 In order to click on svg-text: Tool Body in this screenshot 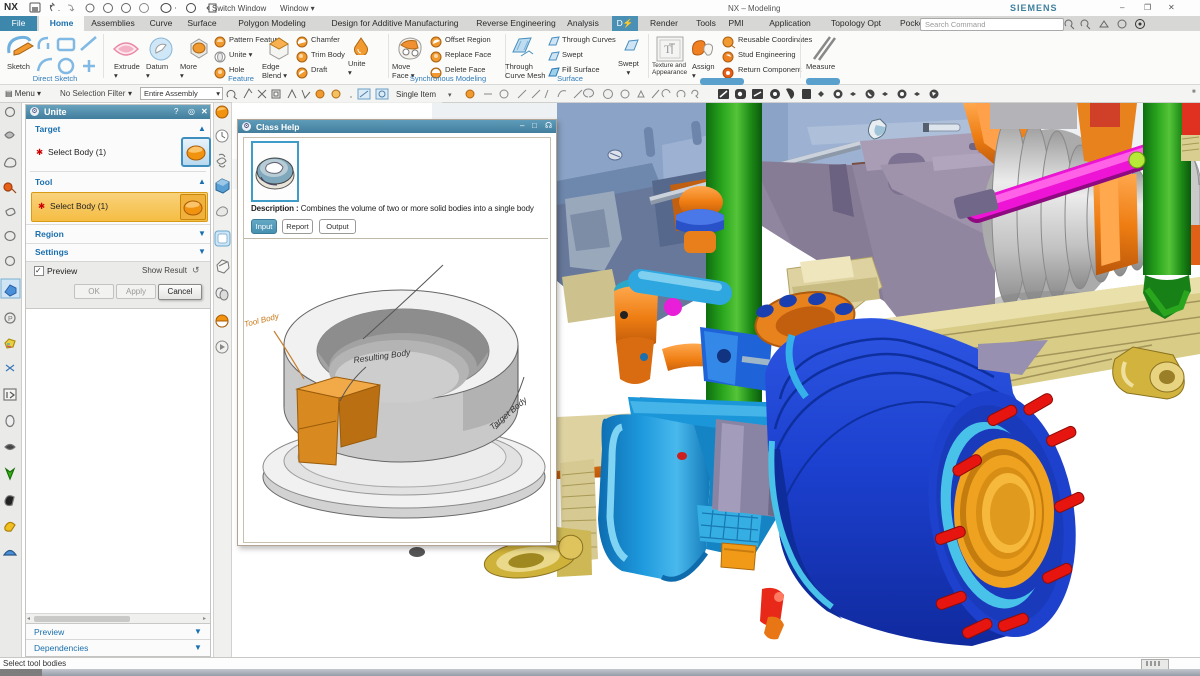, I will do `click(261, 320)`.